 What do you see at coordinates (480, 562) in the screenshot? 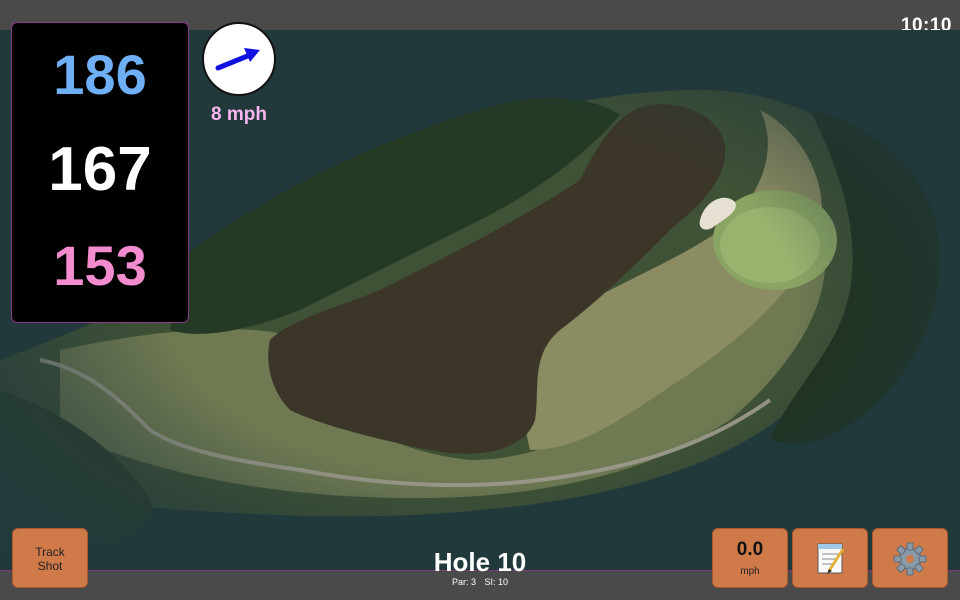
I see `hole-title: Hole 10` at bounding box center [480, 562].